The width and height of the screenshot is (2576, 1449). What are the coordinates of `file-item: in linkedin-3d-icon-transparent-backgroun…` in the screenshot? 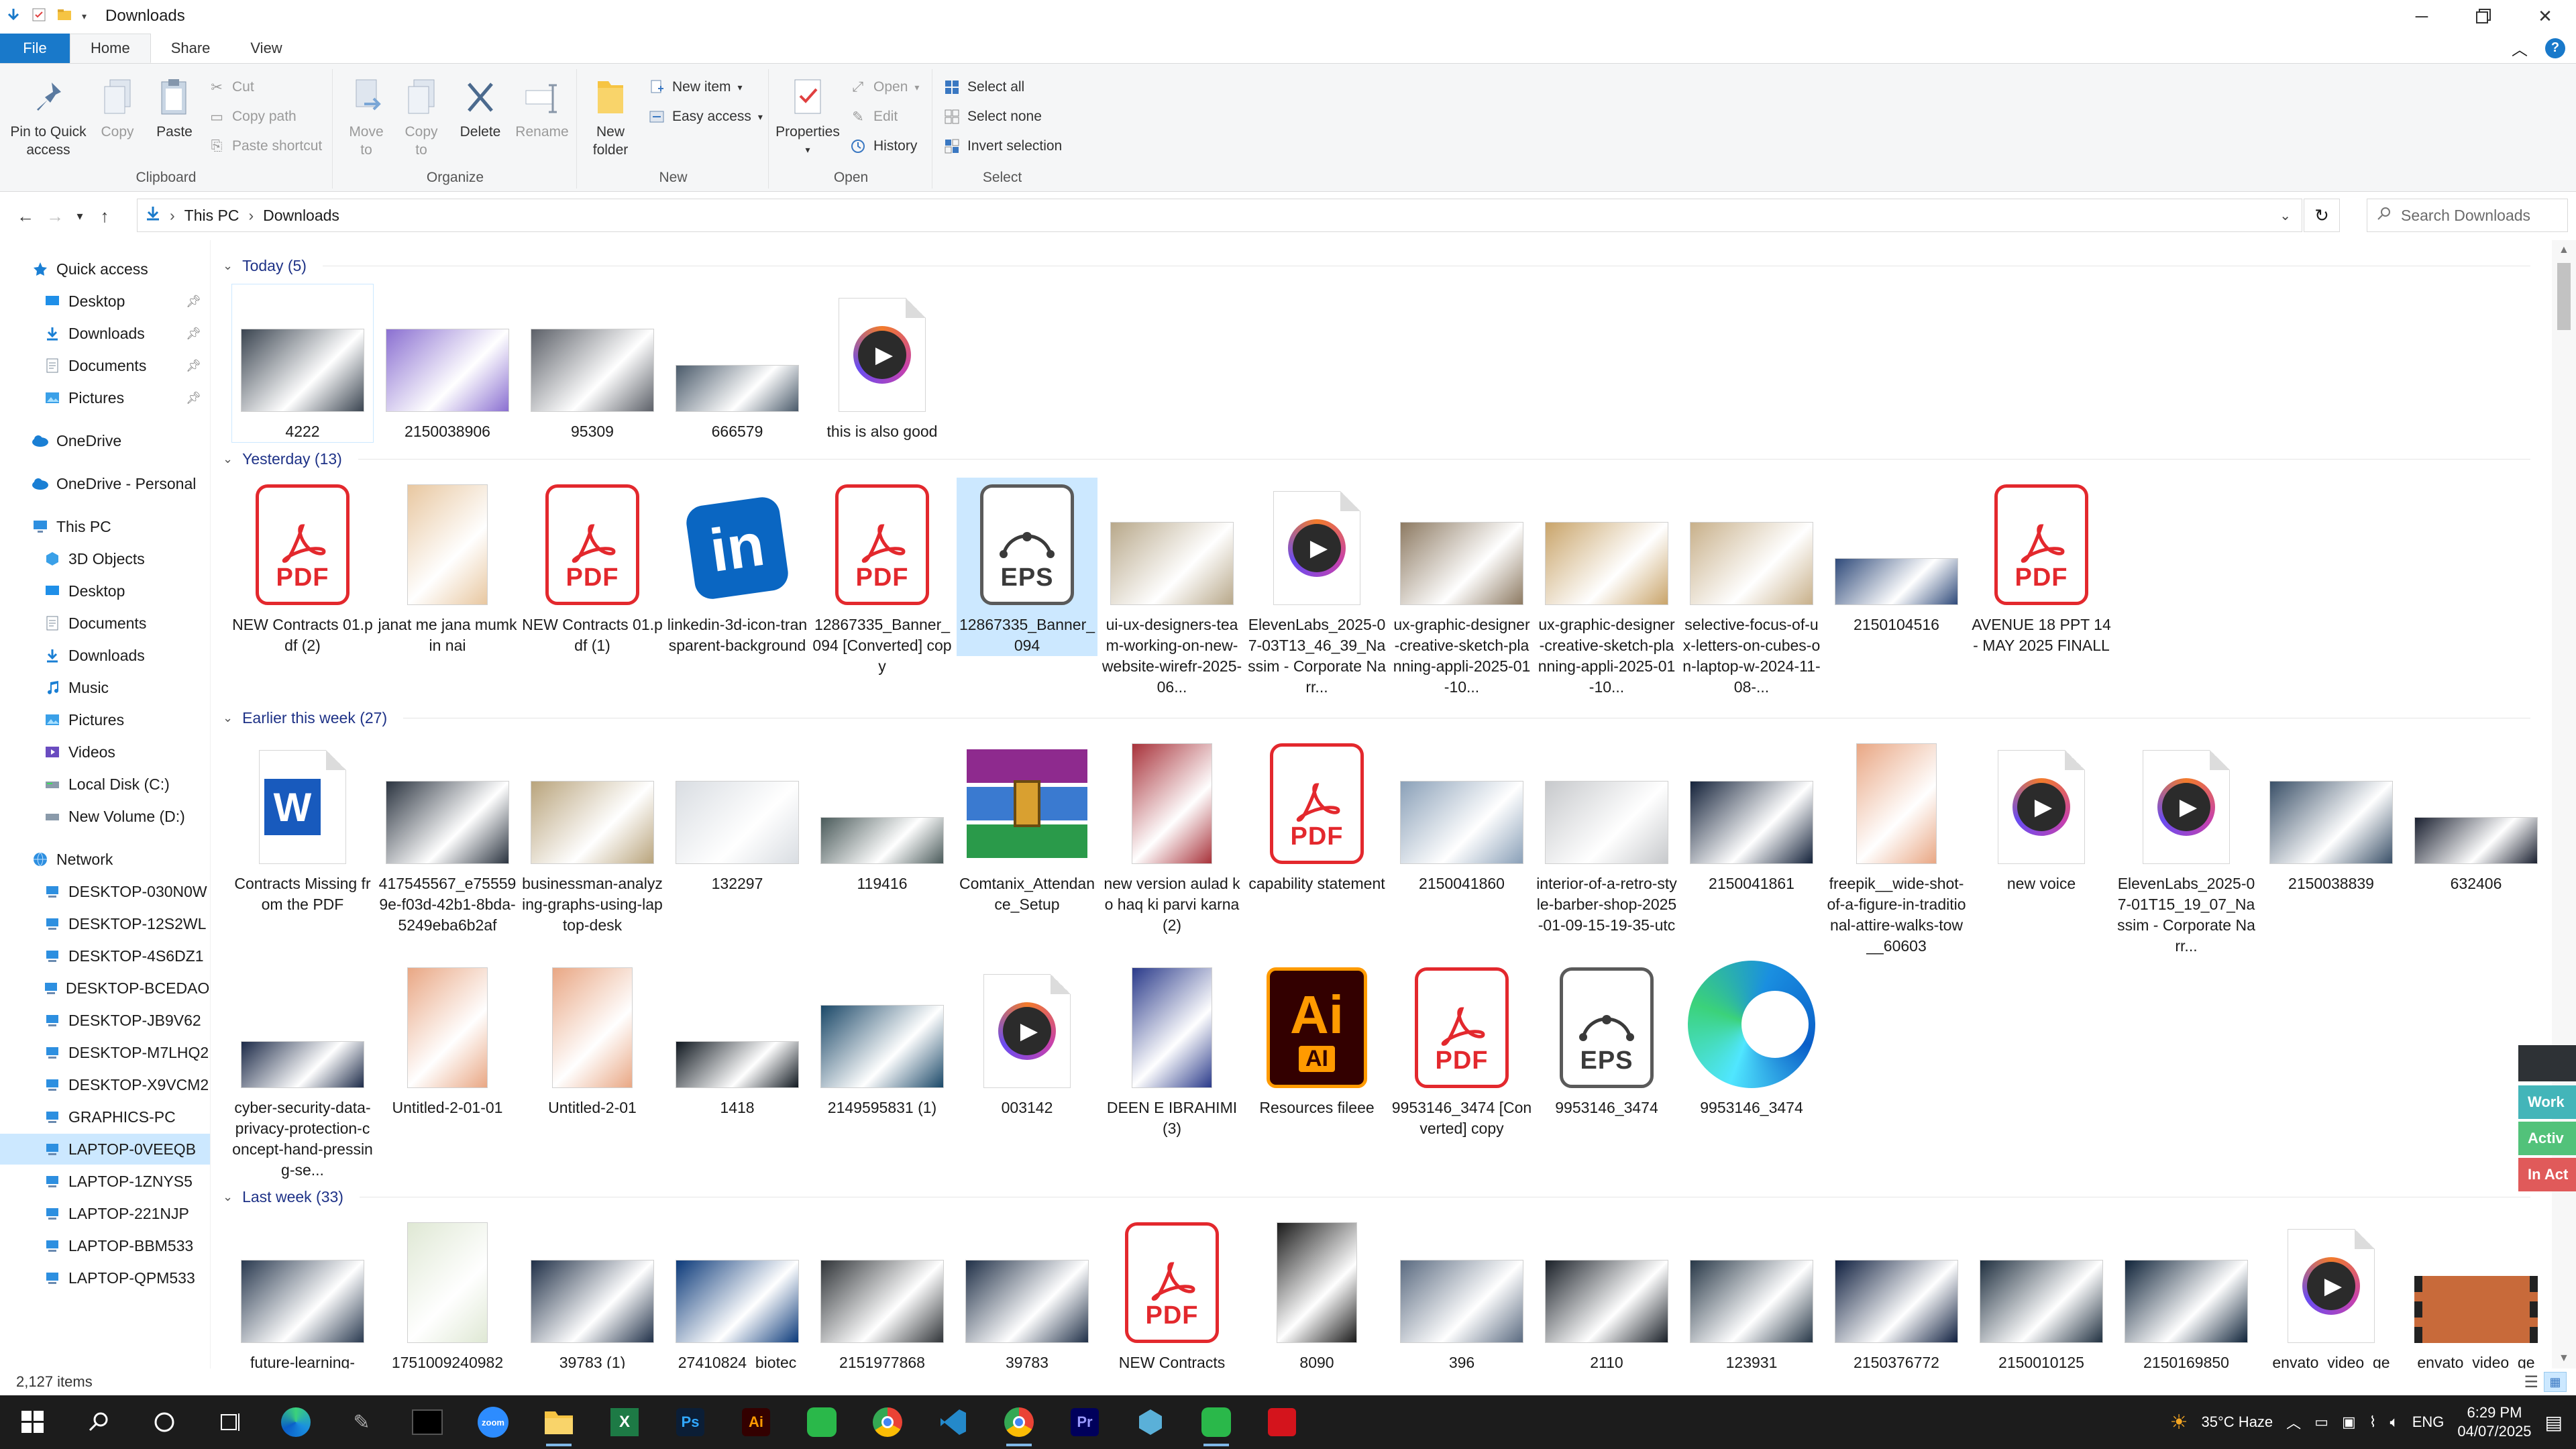 It's located at (737, 567).